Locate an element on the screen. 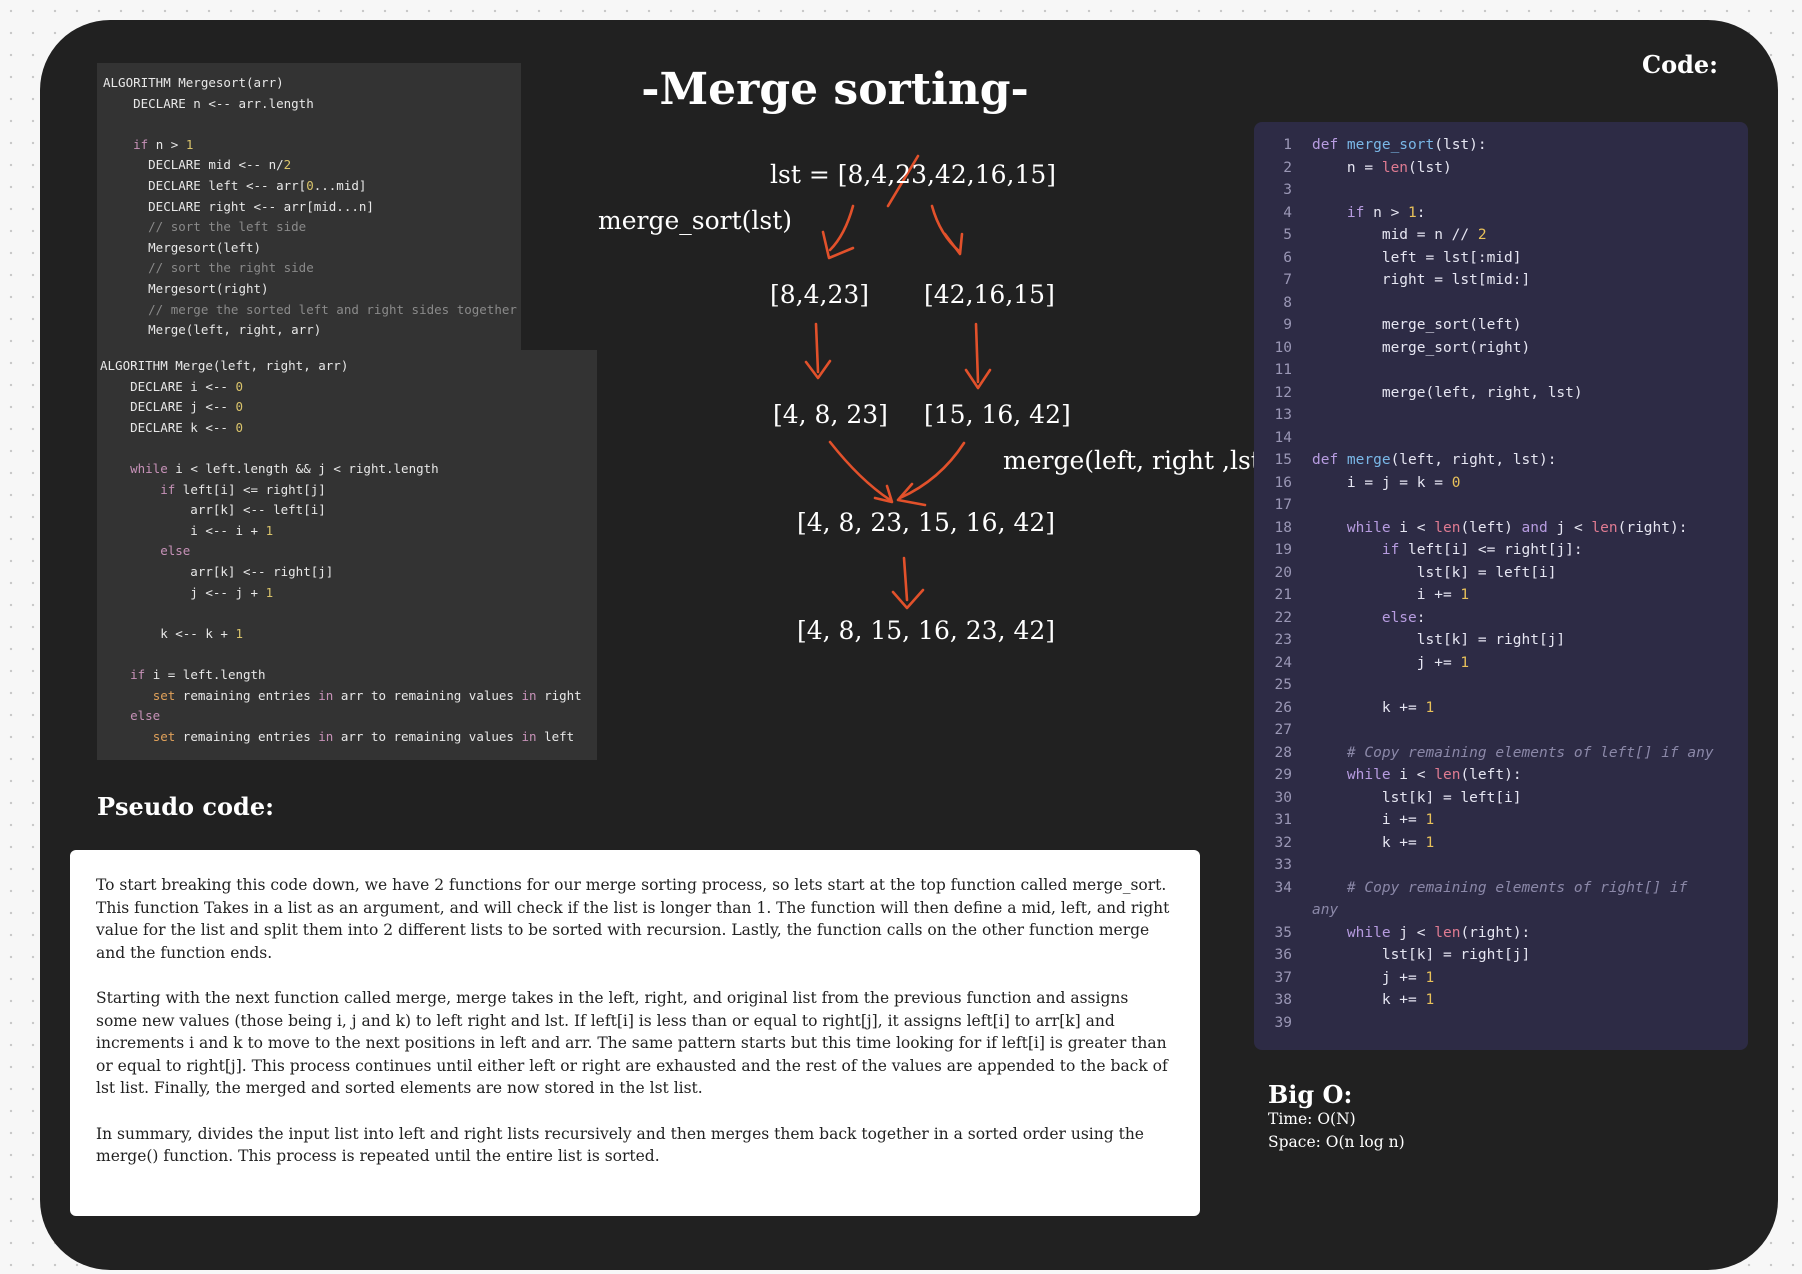 This screenshot has width=1802, height=1274. code-line: 31 i += 1 is located at coordinates (1501, 820).